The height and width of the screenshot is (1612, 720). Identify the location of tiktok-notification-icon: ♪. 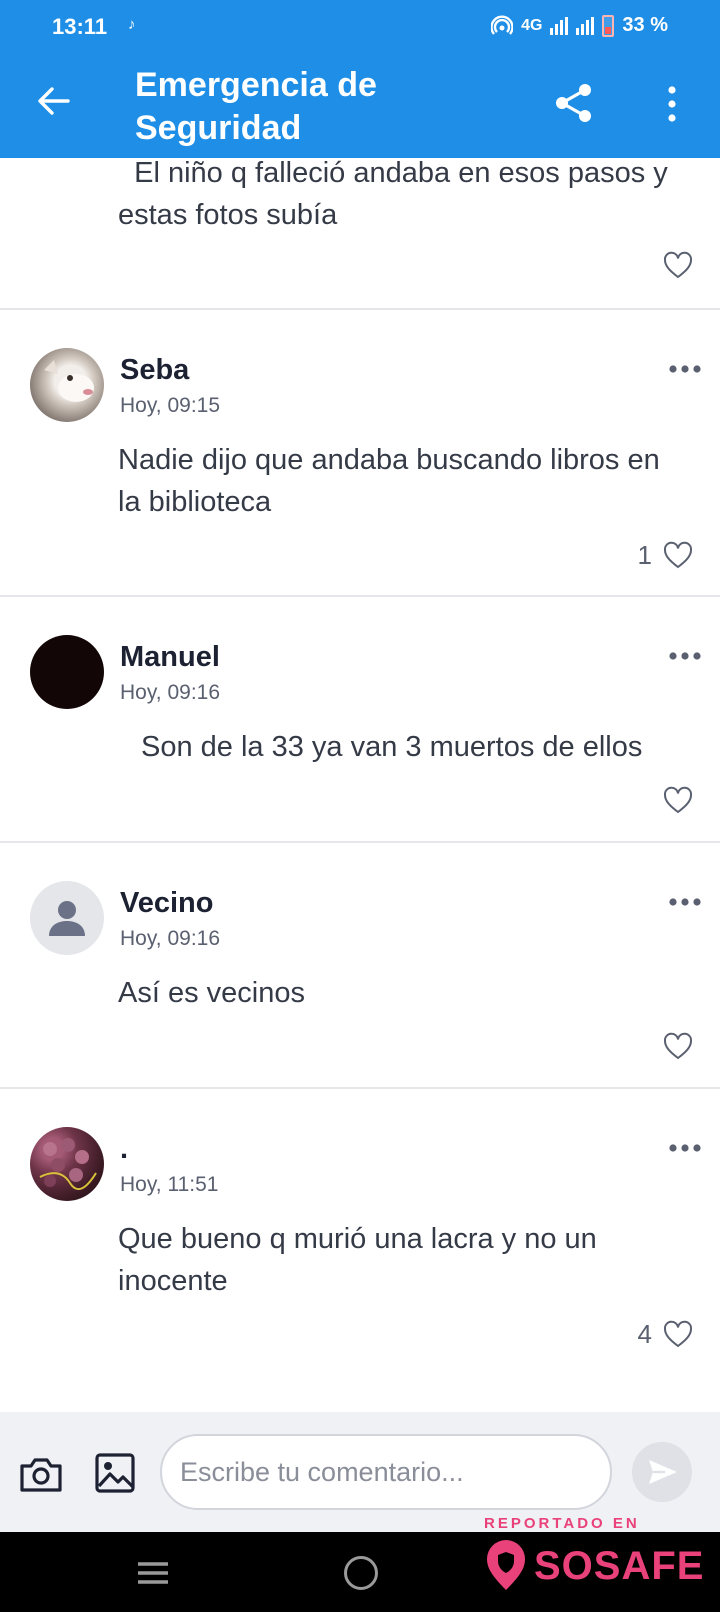
(132, 24).